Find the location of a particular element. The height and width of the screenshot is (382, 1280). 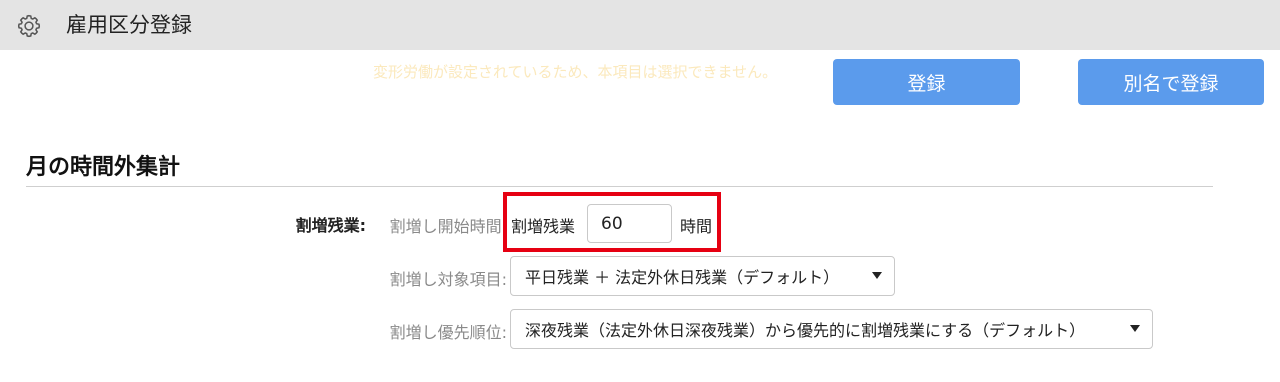

start-time-label: 割増し開始時間: is located at coordinates (448, 226).